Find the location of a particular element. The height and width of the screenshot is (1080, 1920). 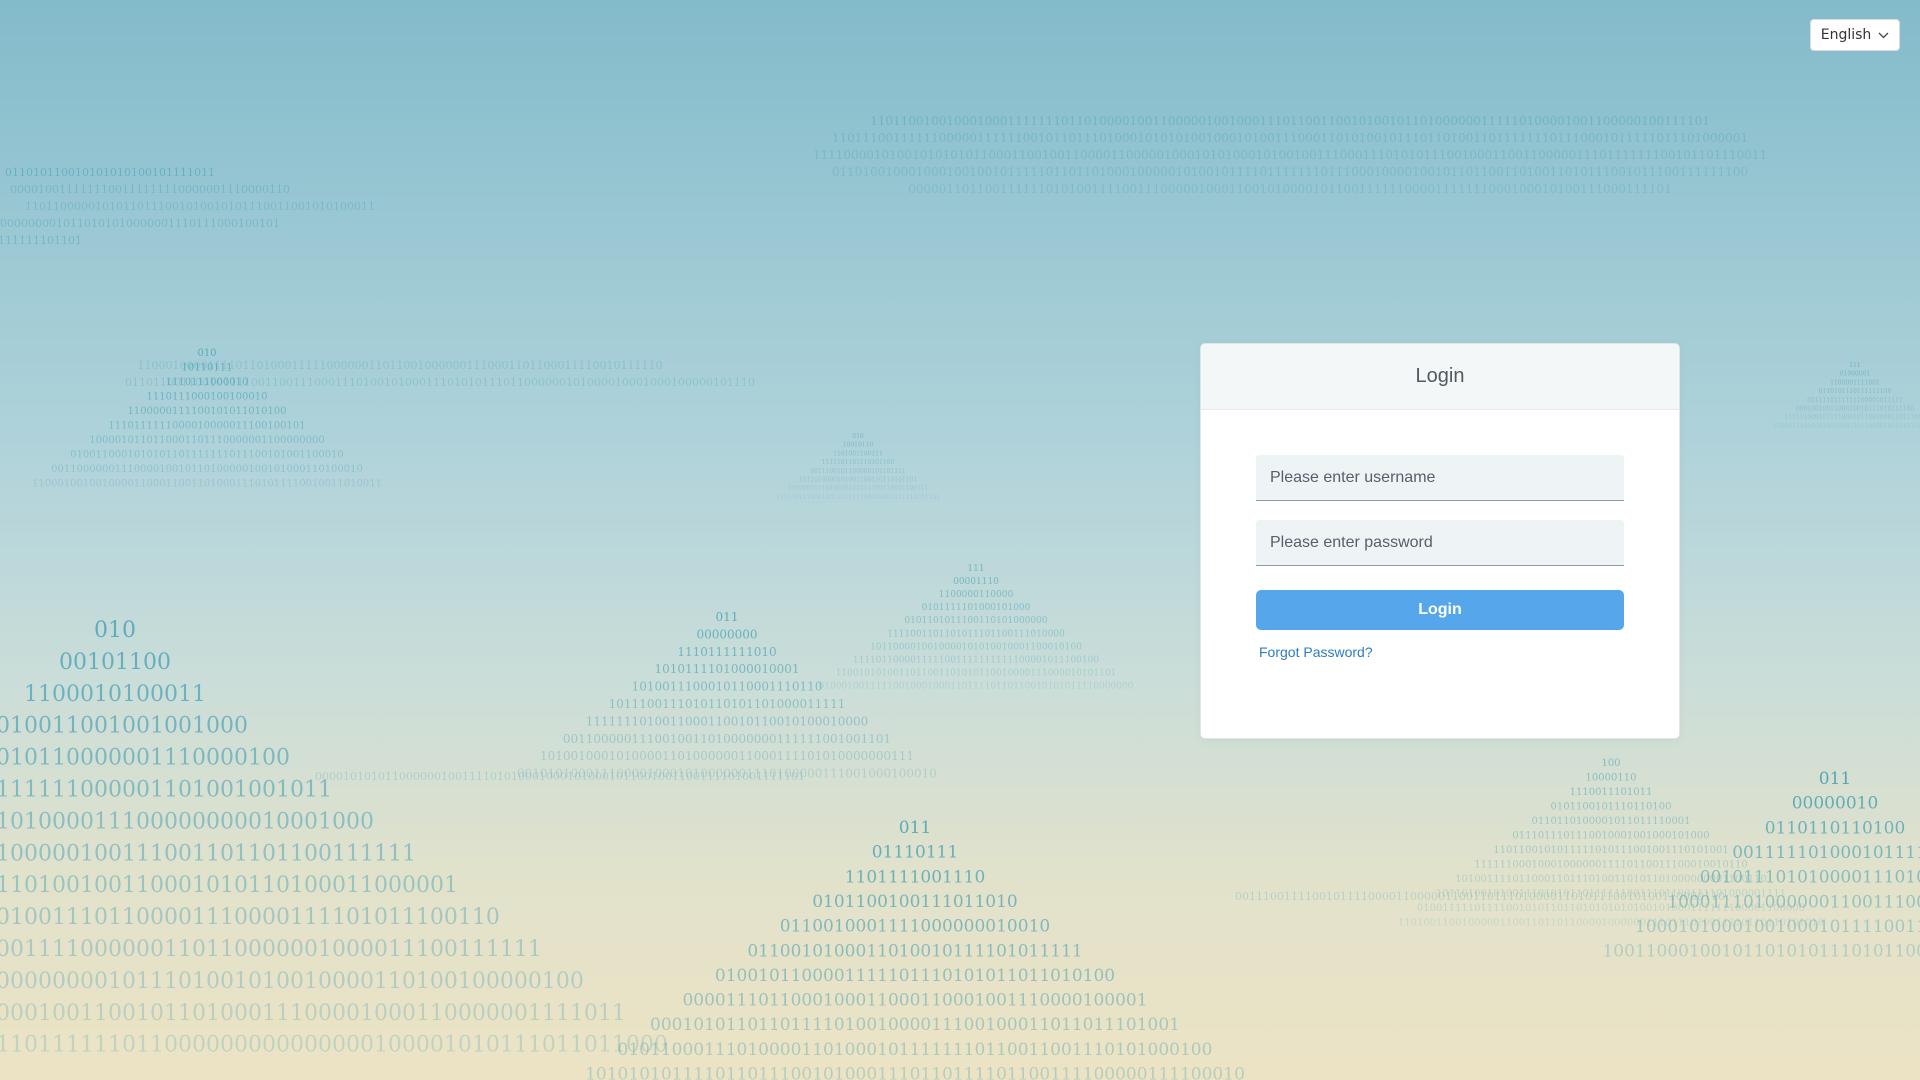

svg-text: 10000110 is located at coordinates (1611, 778).